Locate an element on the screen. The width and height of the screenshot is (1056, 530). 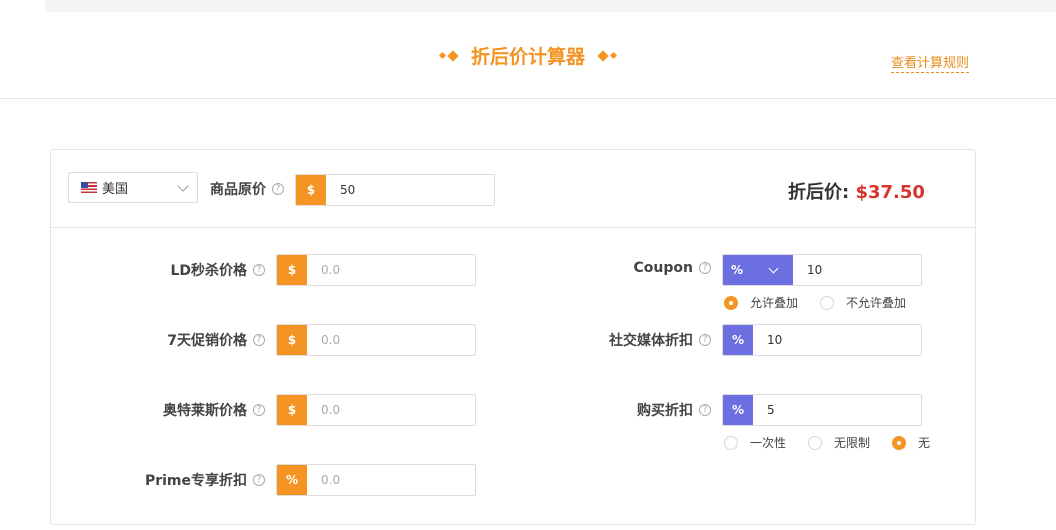
radio-none: 无 is located at coordinates (911, 442).